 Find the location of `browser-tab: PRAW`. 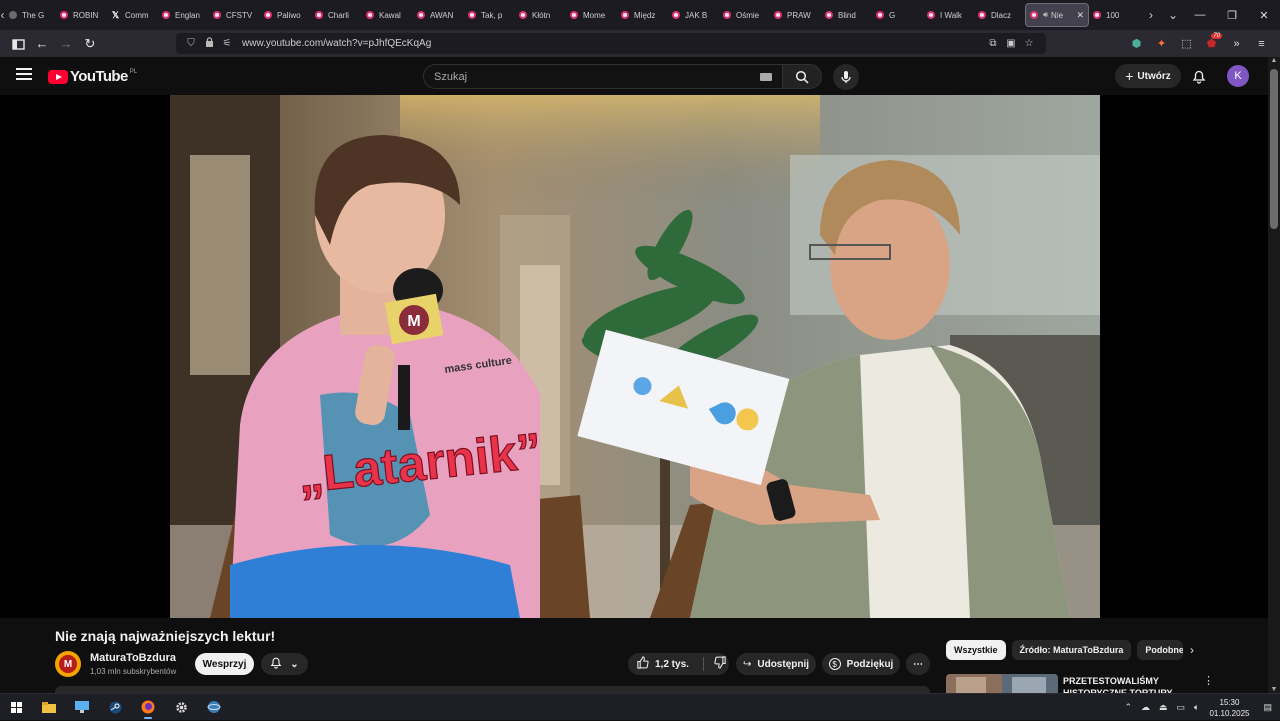

browser-tab: PRAW is located at coordinates (795, 15).